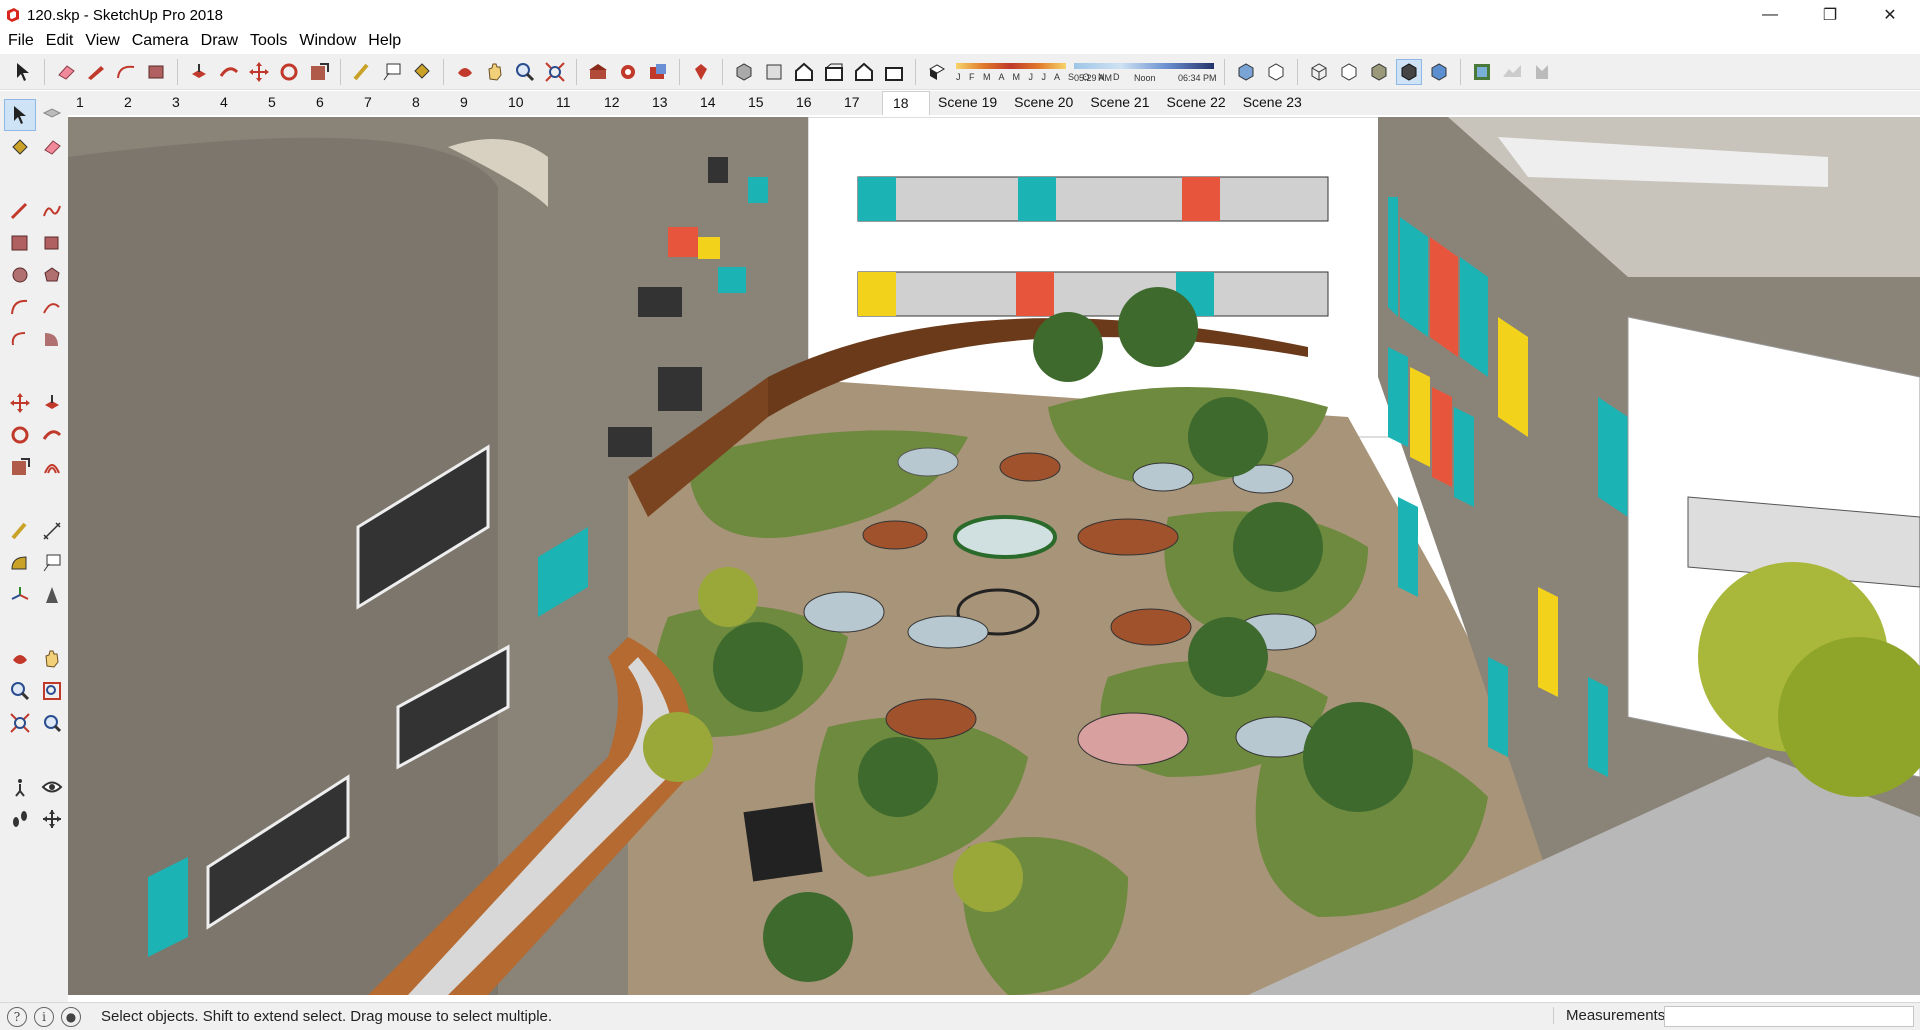 This screenshot has width=1920, height=1030. Describe the element at coordinates (1145, 72) in the screenshot. I see `shadow-time-slider: 05:29 AM Noon 06:34 PM` at that location.